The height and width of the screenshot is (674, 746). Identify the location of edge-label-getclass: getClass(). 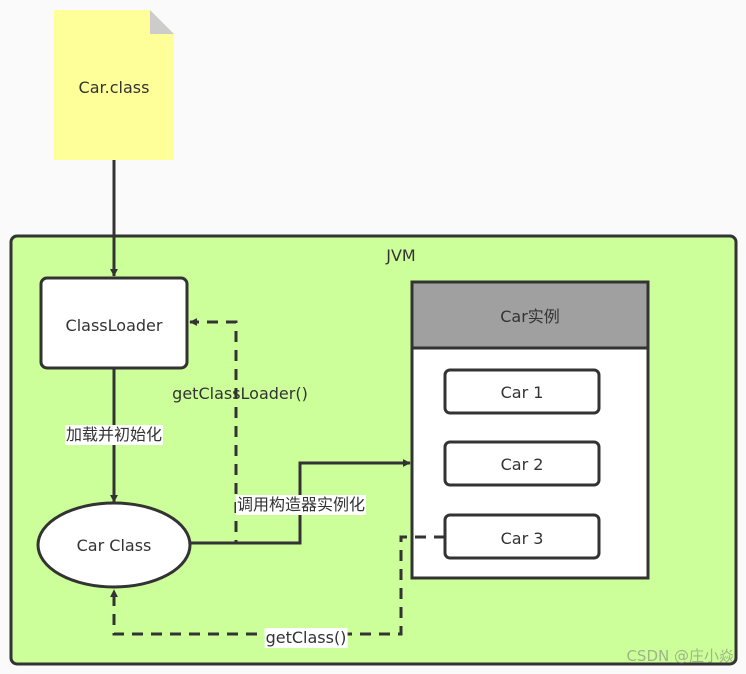
(306, 638).